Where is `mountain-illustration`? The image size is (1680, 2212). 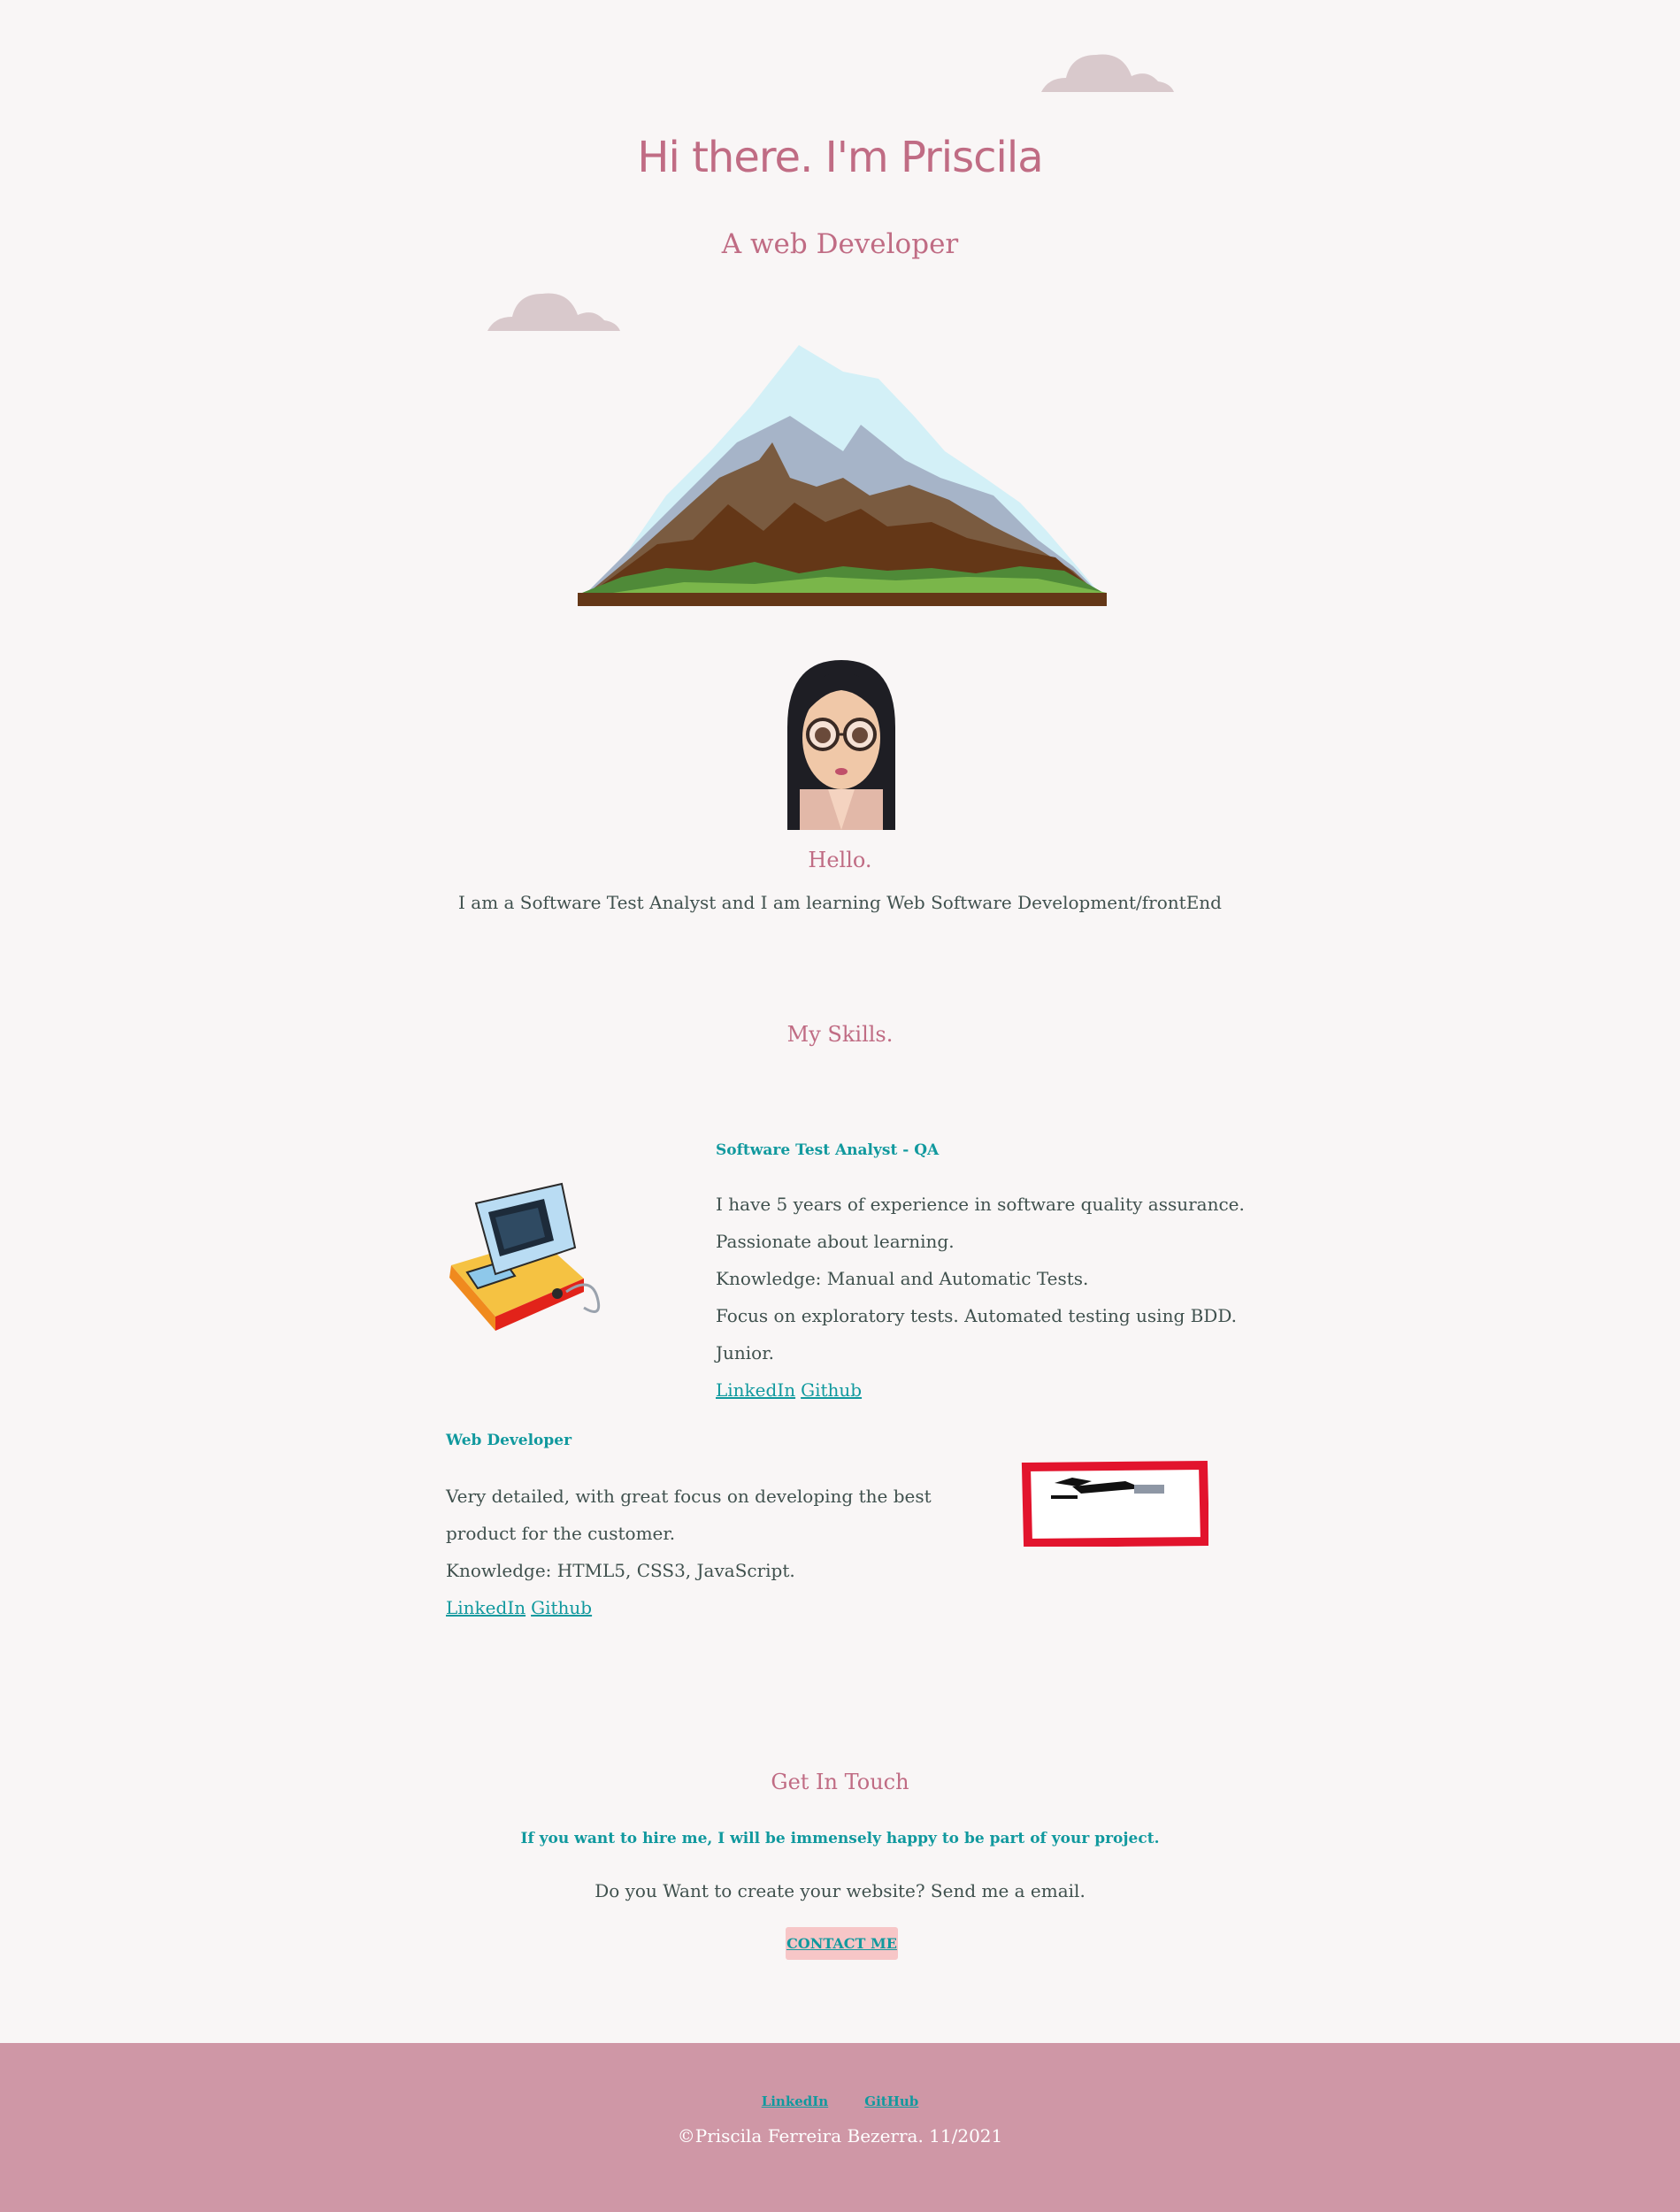
mountain-illustration is located at coordinates (842, 476).